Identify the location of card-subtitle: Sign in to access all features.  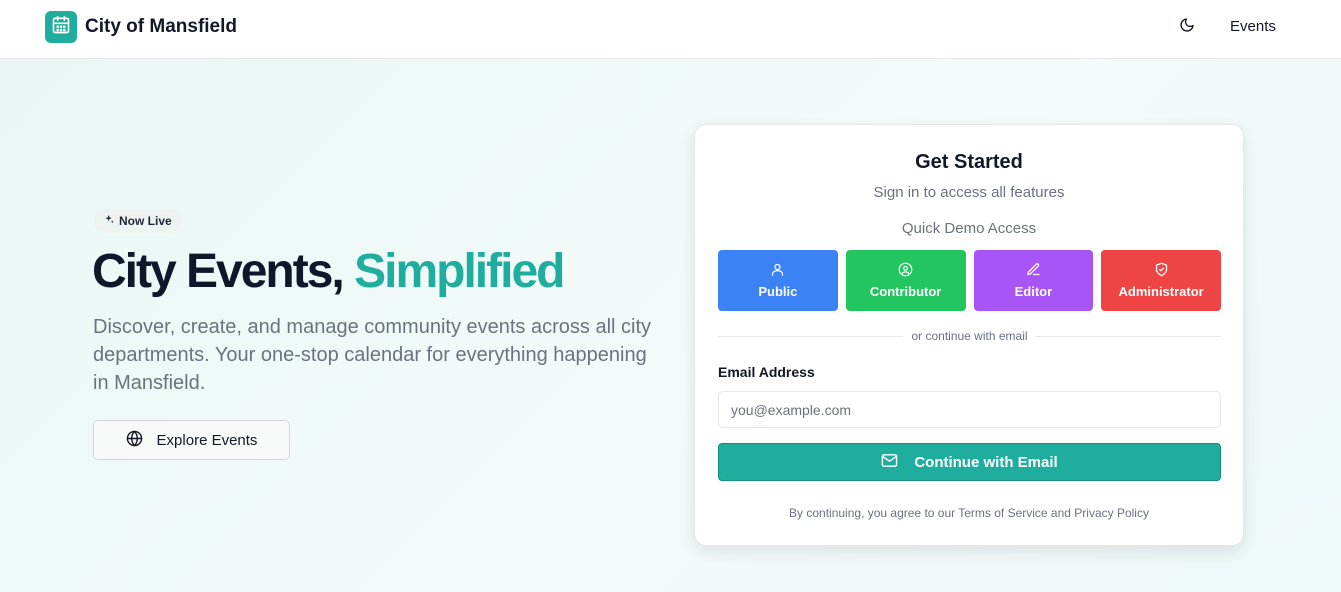
(969, 192).